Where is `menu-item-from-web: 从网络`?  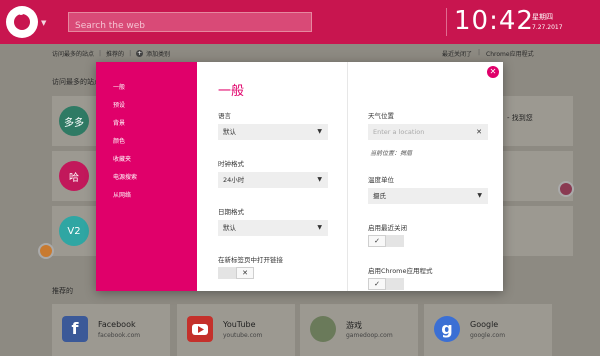
menu-item-from-web: 从网络 is located at coordinates (122, 194).